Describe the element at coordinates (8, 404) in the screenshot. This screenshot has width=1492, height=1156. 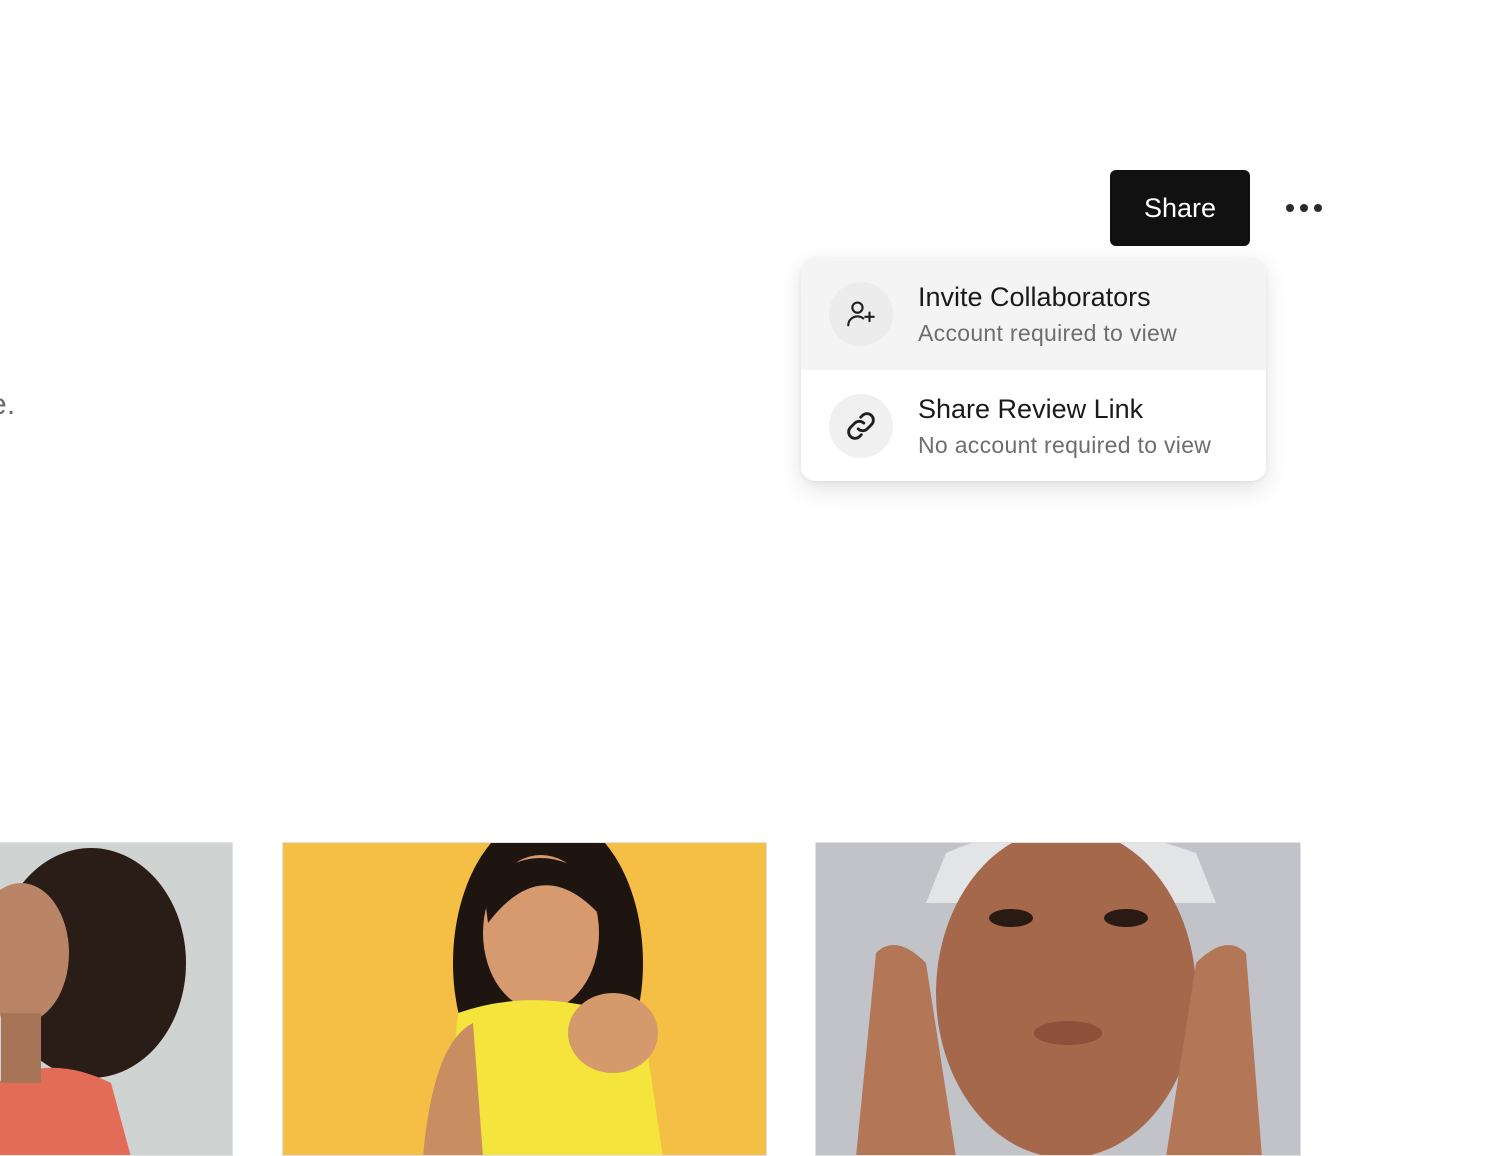
I see `page-description: iend role.` at that location.